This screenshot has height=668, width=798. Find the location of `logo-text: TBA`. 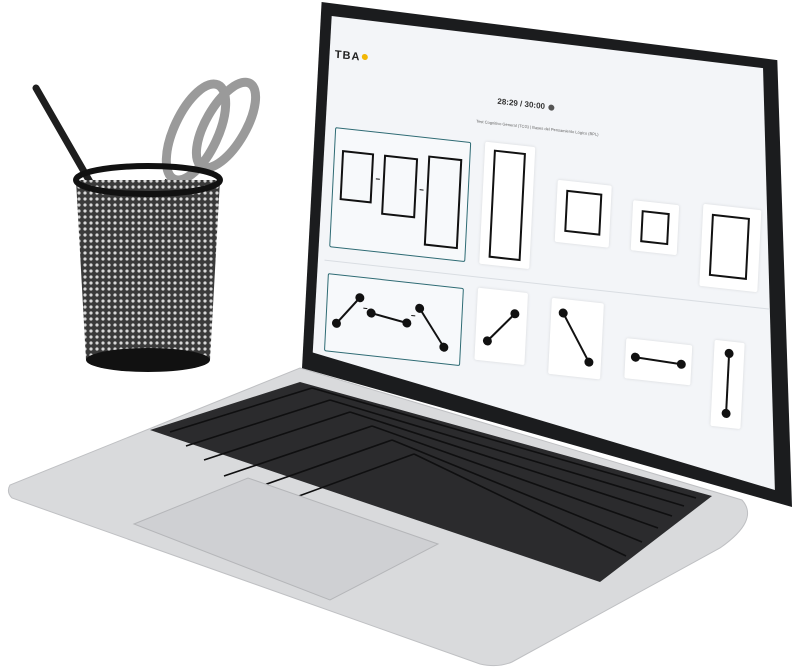

logo-text: TBA is located at coordinates (347, 56).